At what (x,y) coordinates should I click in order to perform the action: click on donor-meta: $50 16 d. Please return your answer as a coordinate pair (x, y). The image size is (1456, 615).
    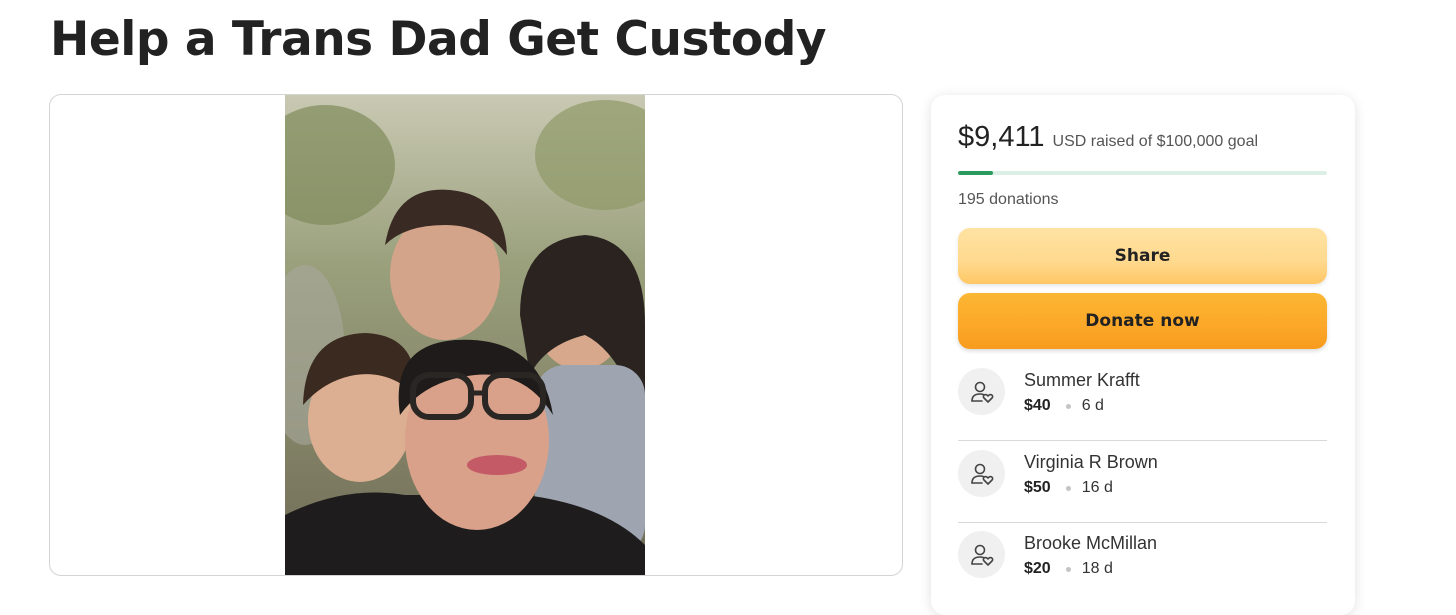
    Looking at the image, I should click on (1068, 488).